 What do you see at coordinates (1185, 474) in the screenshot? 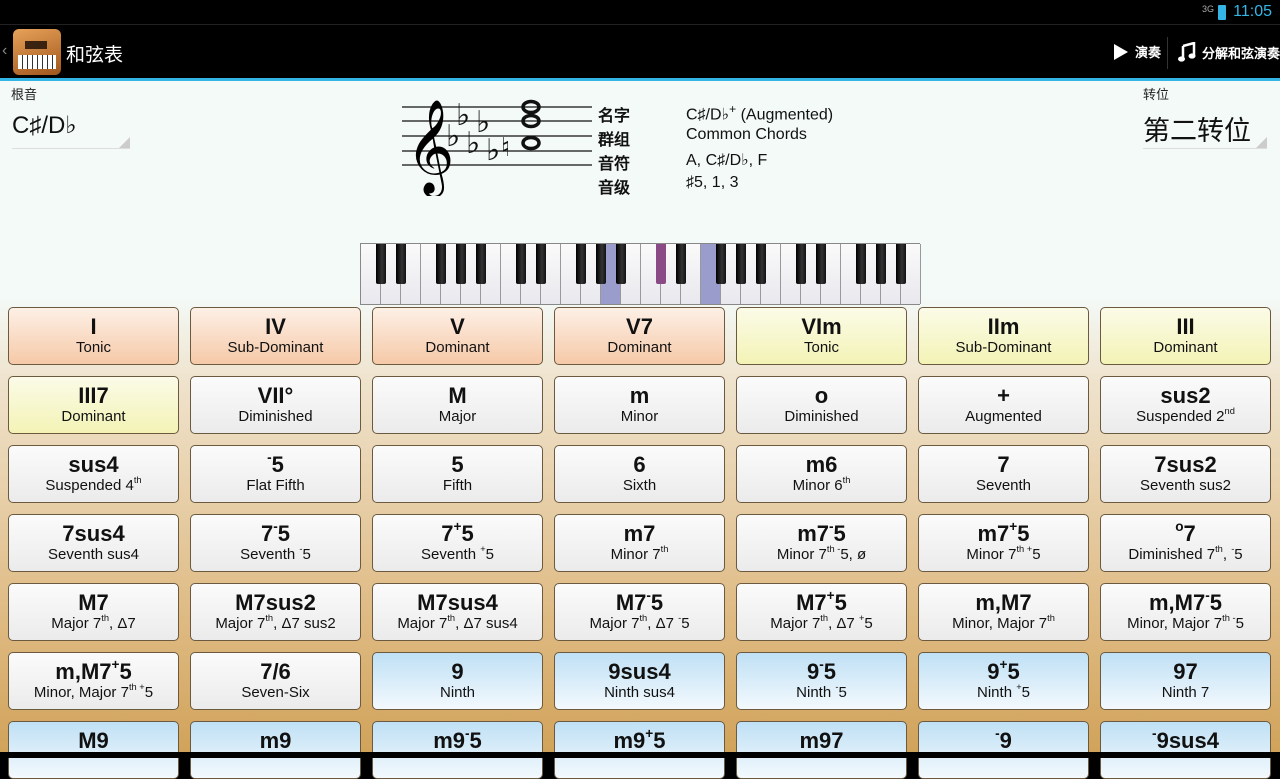
I see `chord-button: 7sus2 Seventh sus2` at bounding box center [1185, 474].